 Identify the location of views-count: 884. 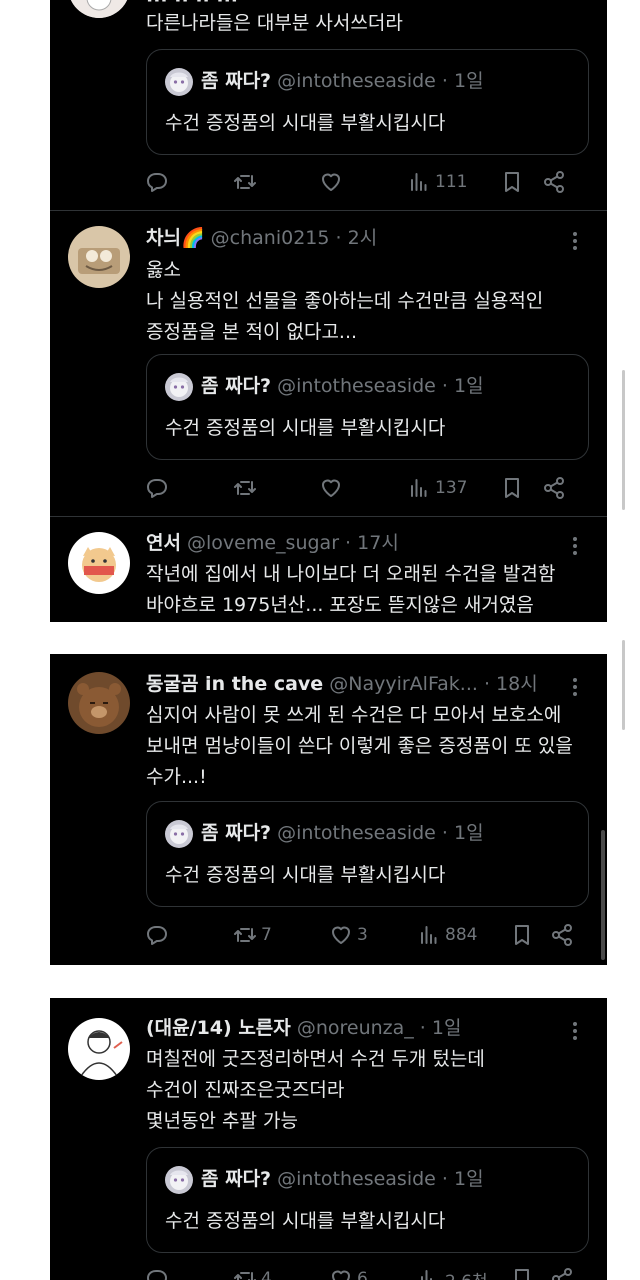
(461, 935).